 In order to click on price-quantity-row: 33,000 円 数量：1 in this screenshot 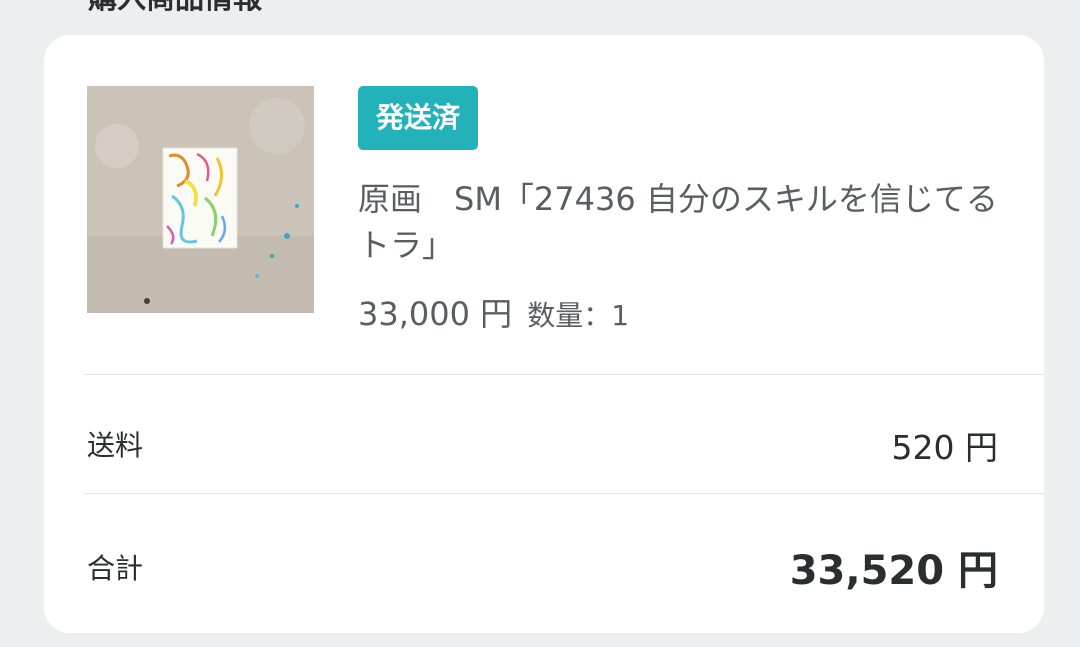, I will do `click(493, 312)`.